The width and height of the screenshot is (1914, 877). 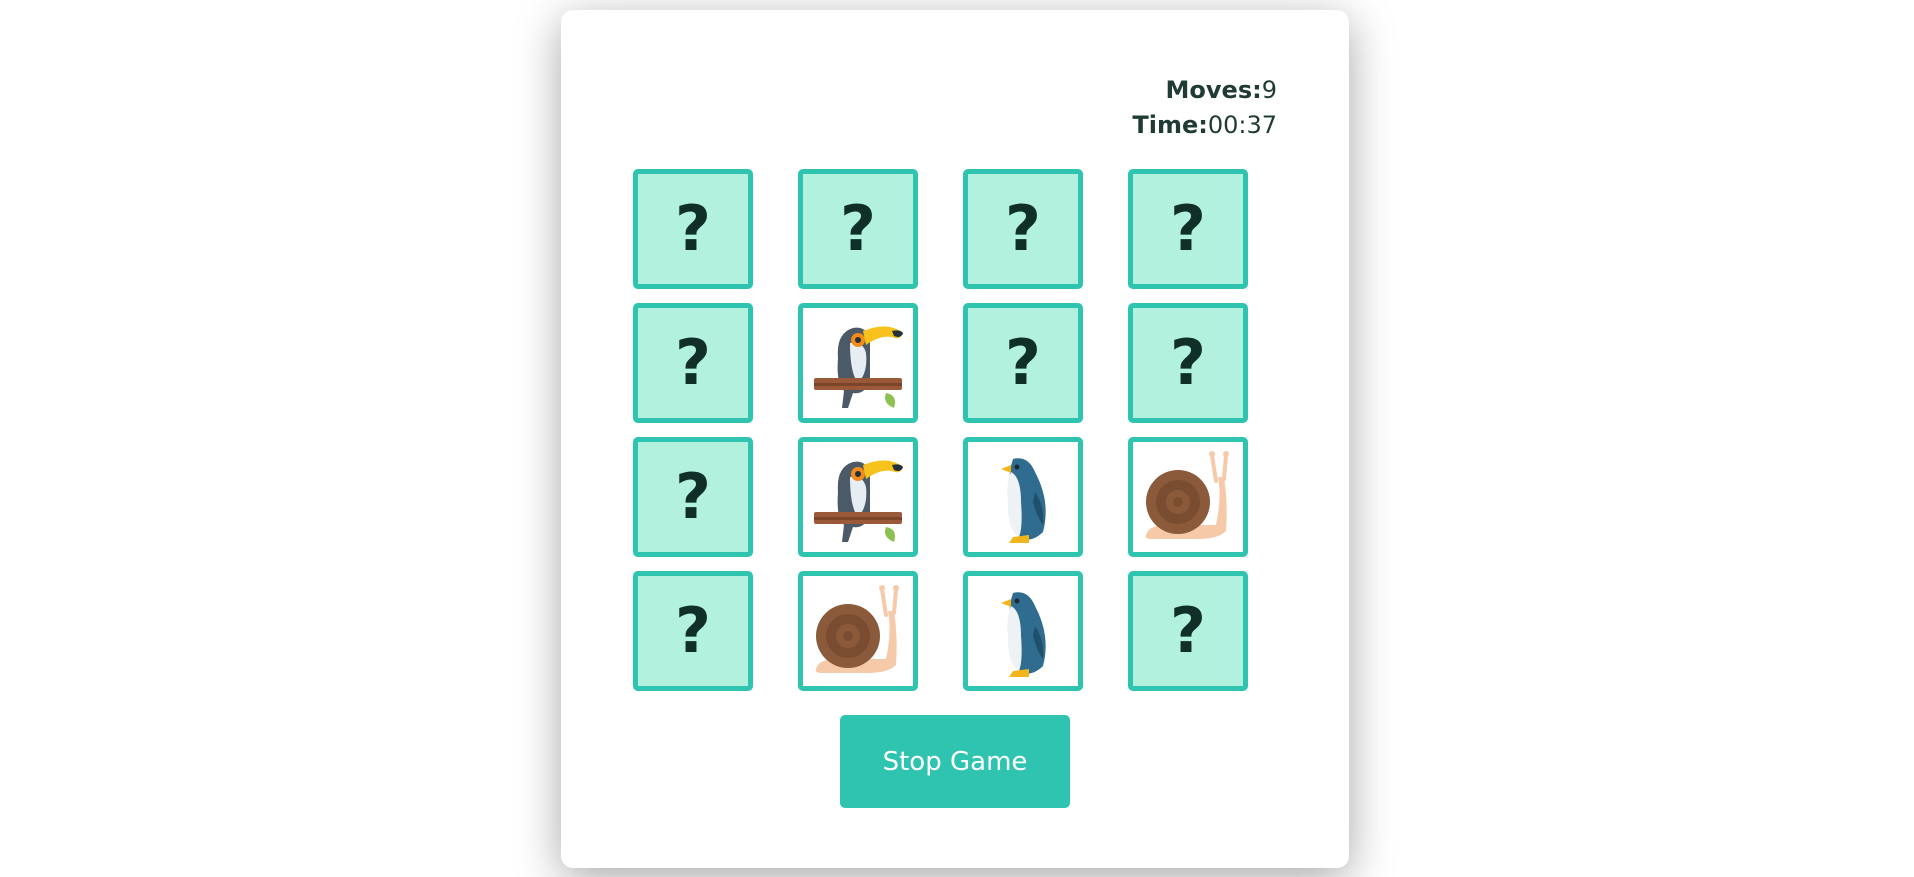 I want to click on moves-value: 9, so click(x=1269, y=90).